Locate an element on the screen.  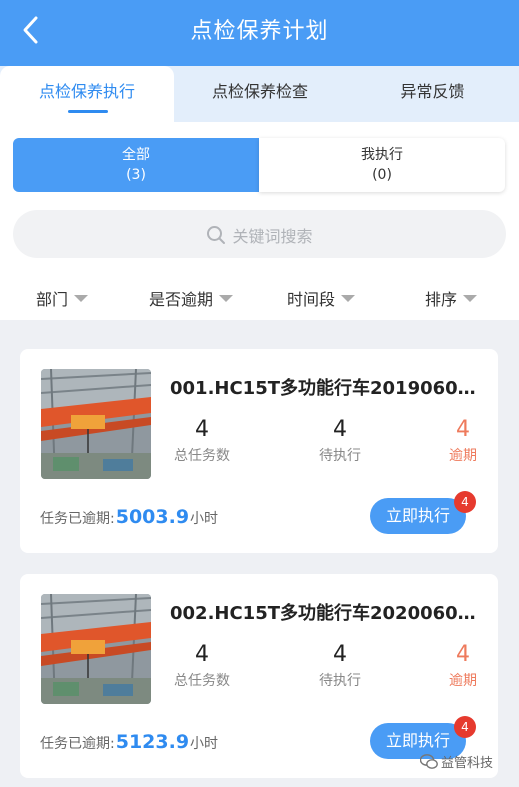
segment-mine-label: 我执行 is located at coordinates (382, 155).